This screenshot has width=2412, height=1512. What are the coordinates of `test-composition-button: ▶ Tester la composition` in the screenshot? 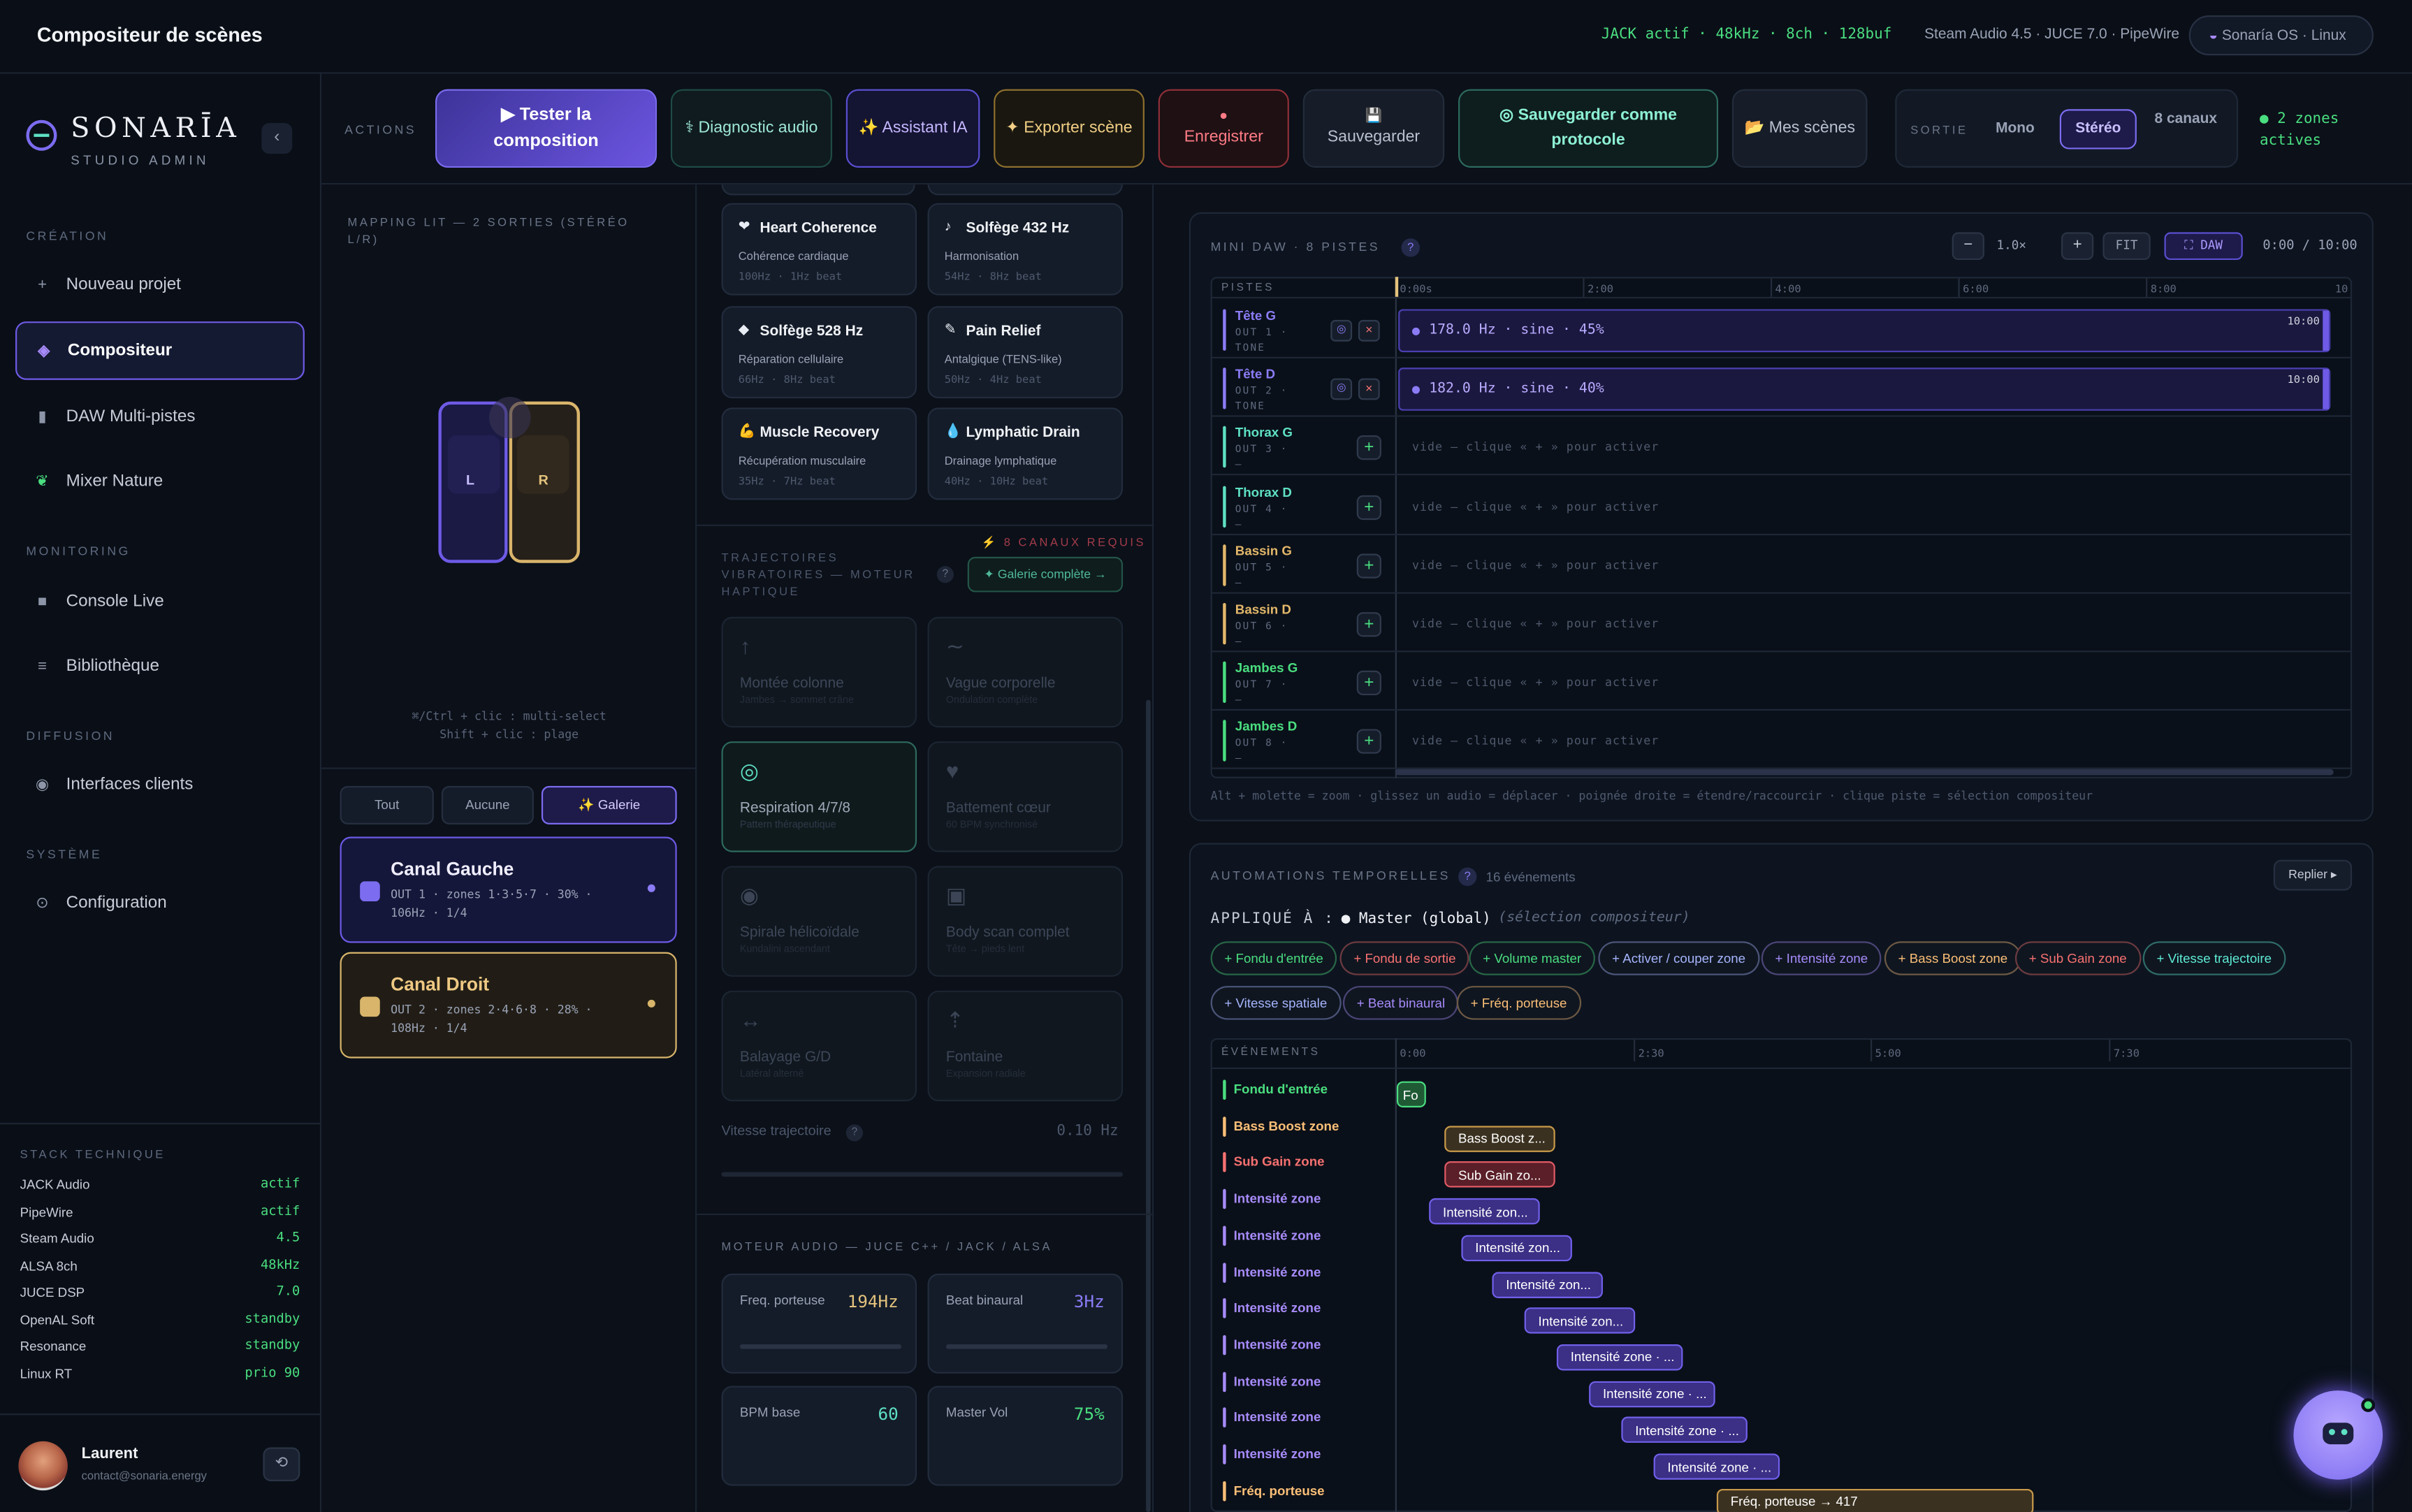 It's located at (546, 128).